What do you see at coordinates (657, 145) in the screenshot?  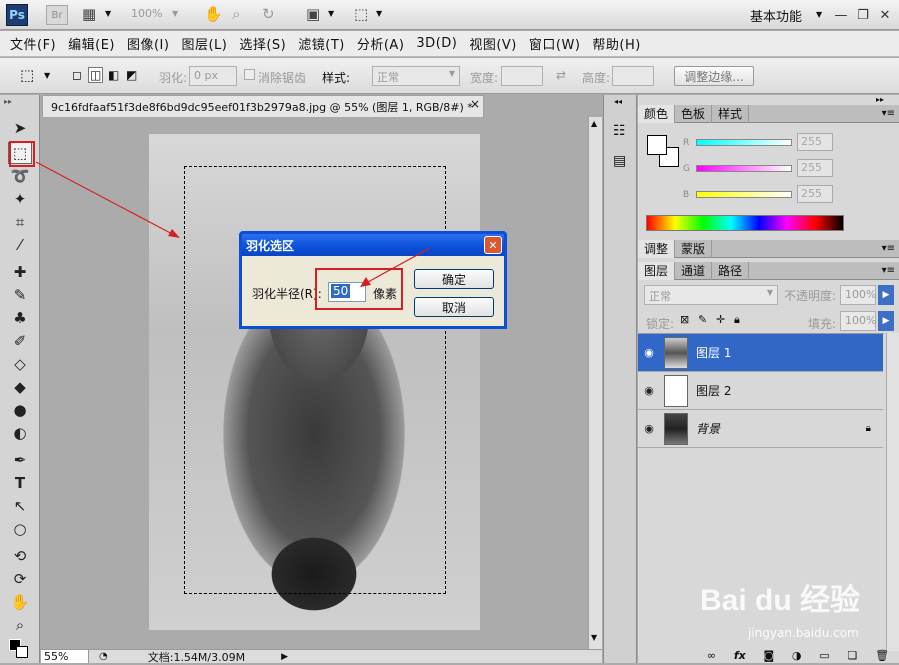 I see `foreground-swatch` at bounding box center [657, 145].